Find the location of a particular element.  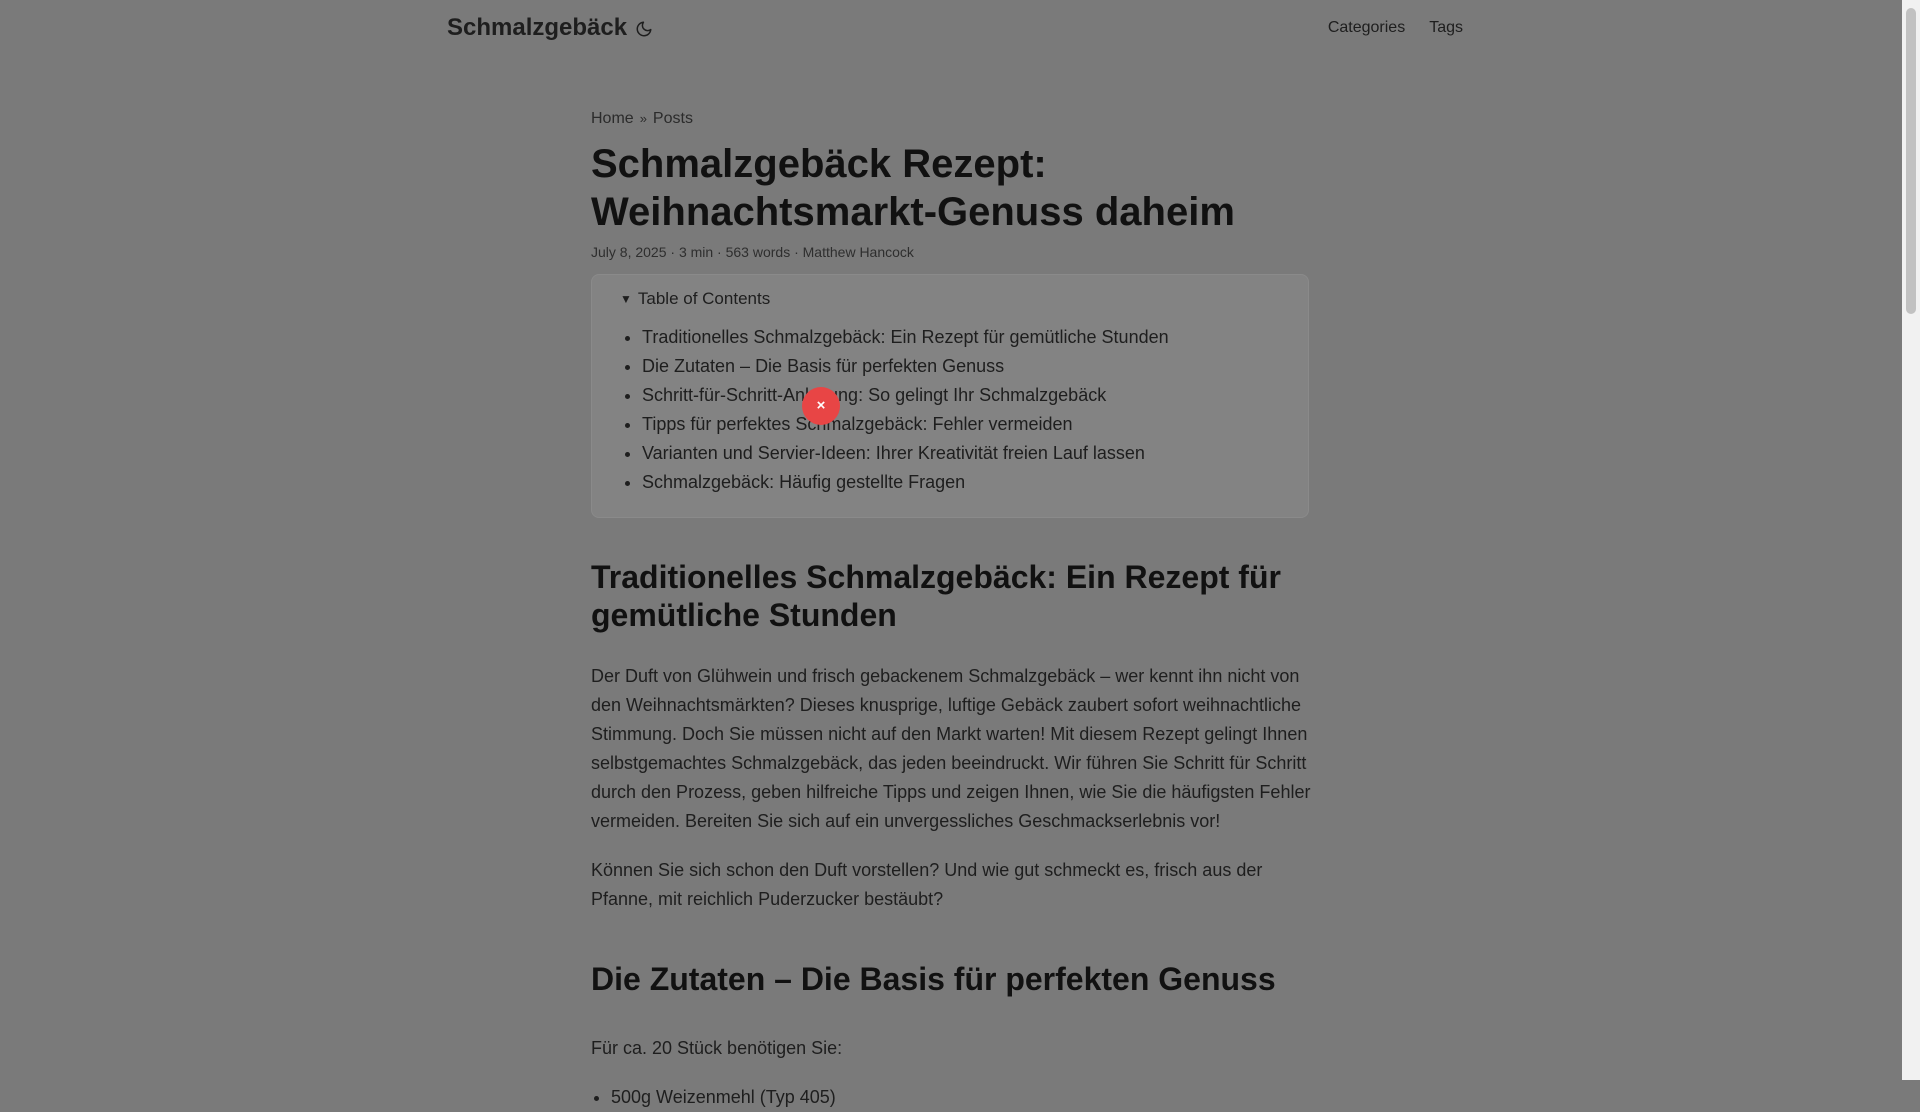

list-item: 500g Weizenmehl (Typ 405) is located at coordinates (961, 1097).